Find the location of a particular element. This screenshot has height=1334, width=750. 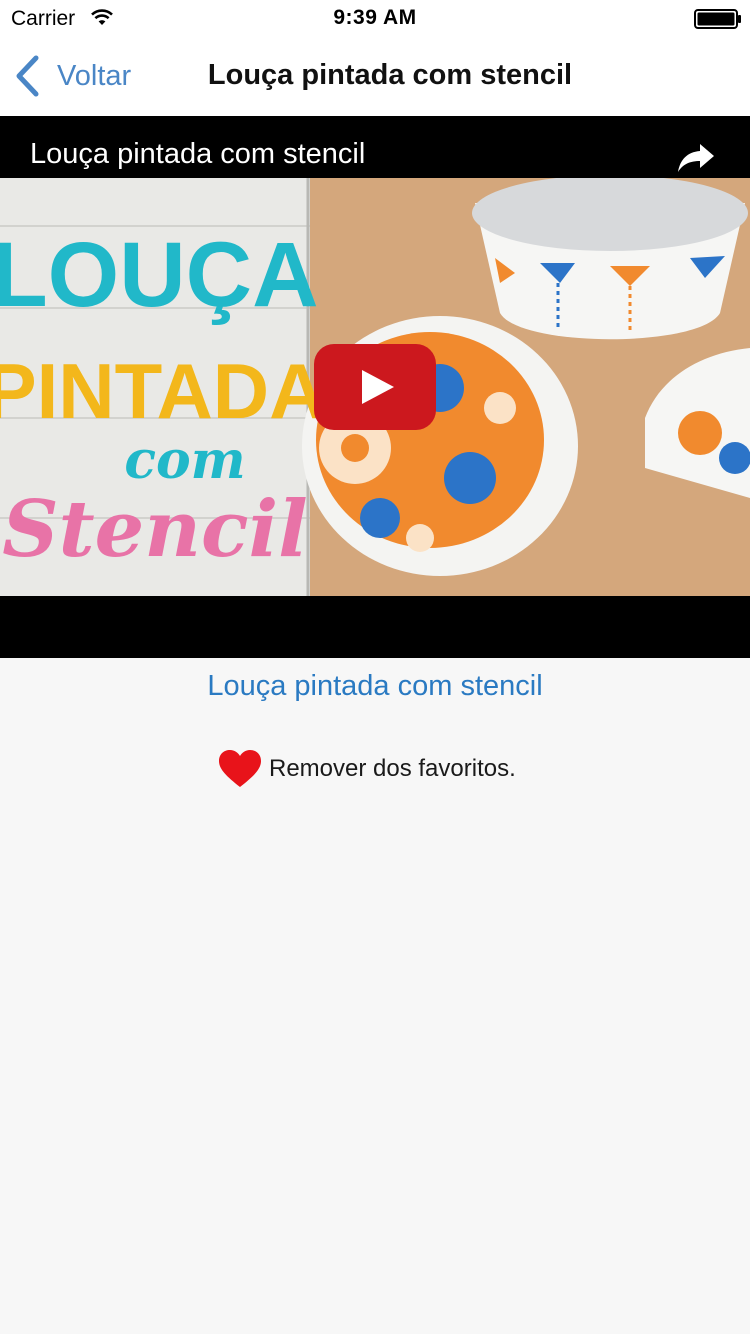

youtube-play-icon is located at coordinates (375, 387).